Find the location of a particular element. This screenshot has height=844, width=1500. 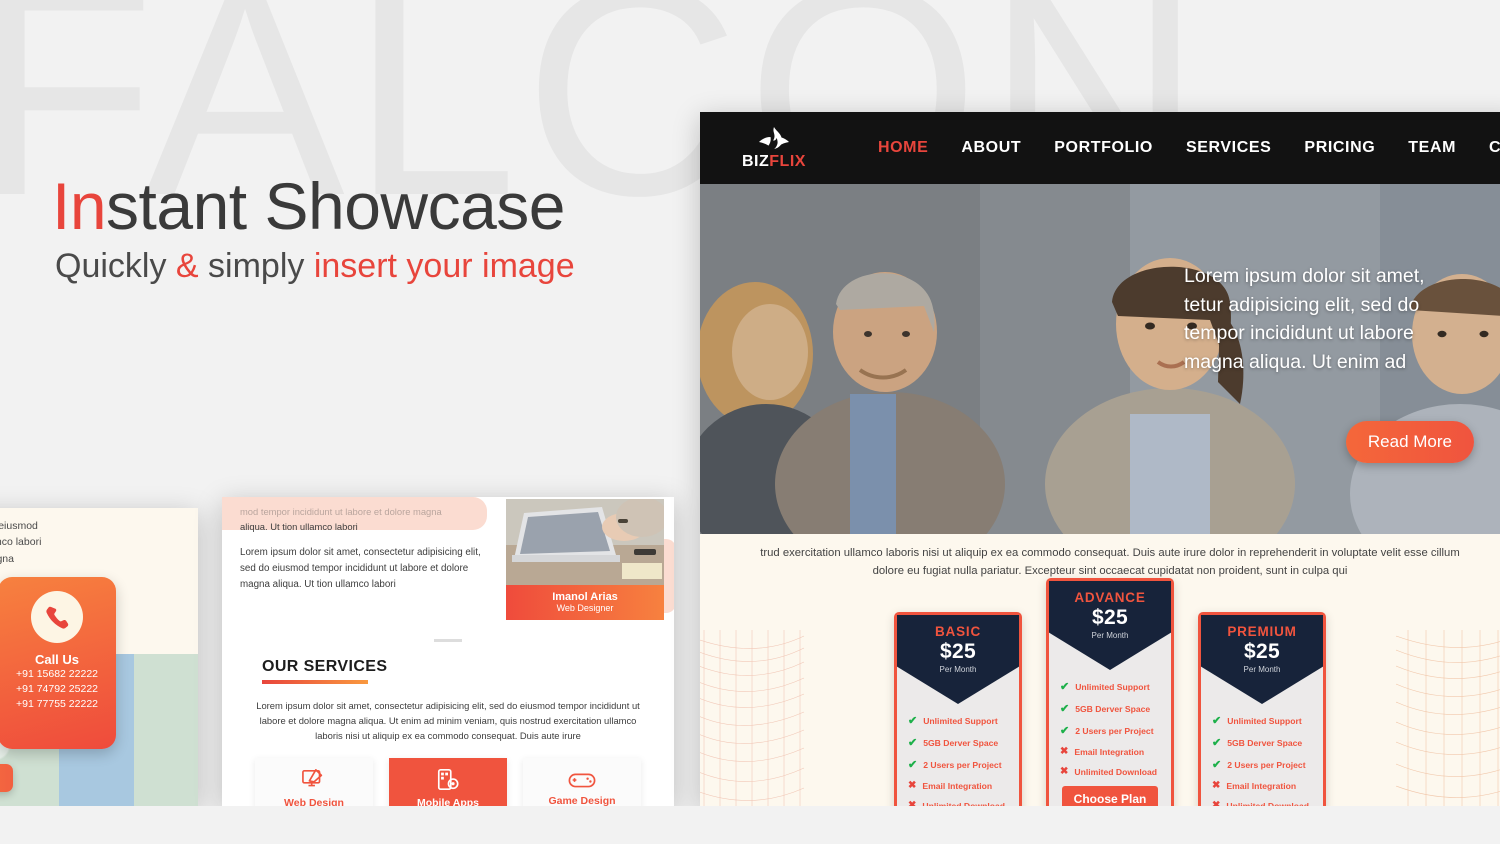

read-more-button: Read More is located at coordinates (1409, 442).